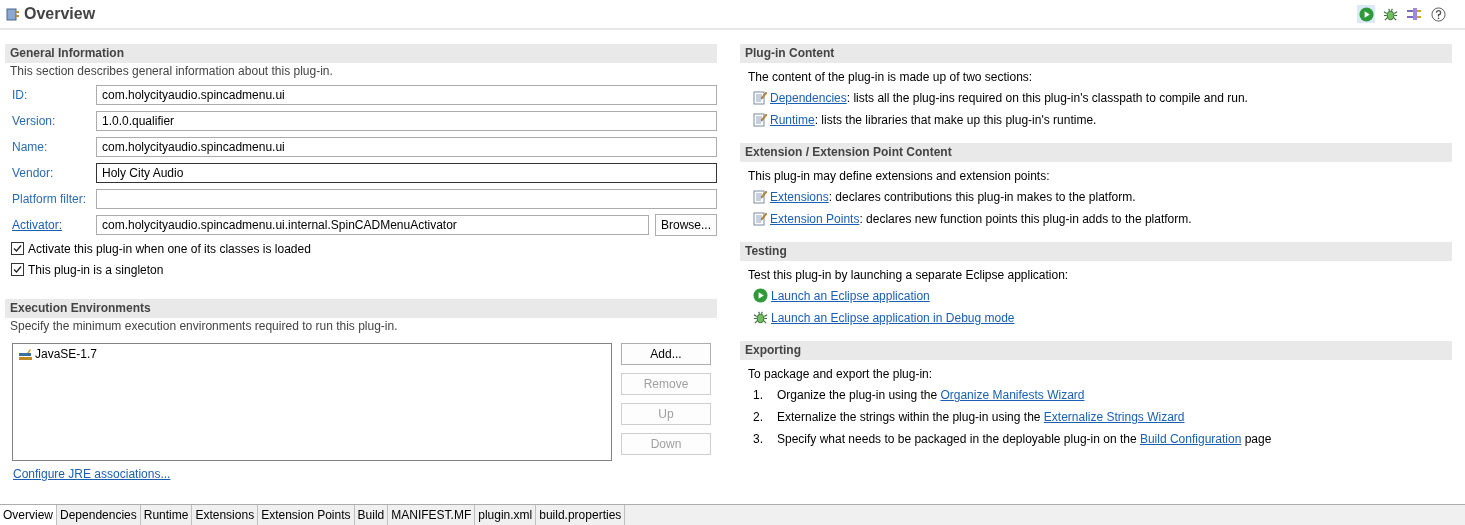 The height and width of the screenshot is (525, 1465). Describe the element at coordinates (931, 395) in the screenshot. I see `step-text: Organize the plug-in using the Organize Manifests Wizard` at that location.